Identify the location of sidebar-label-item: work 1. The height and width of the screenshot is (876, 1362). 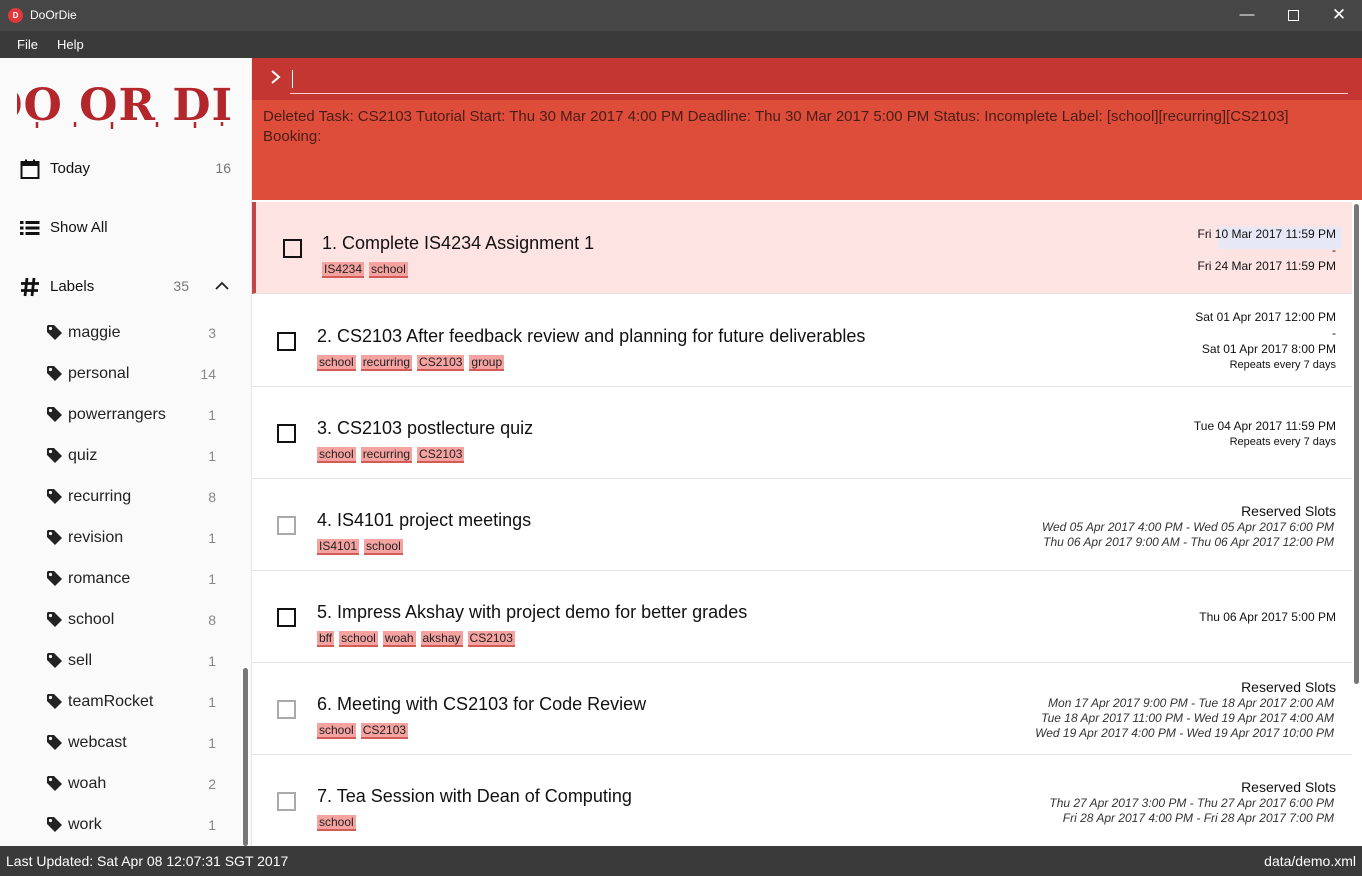
(122, 825).